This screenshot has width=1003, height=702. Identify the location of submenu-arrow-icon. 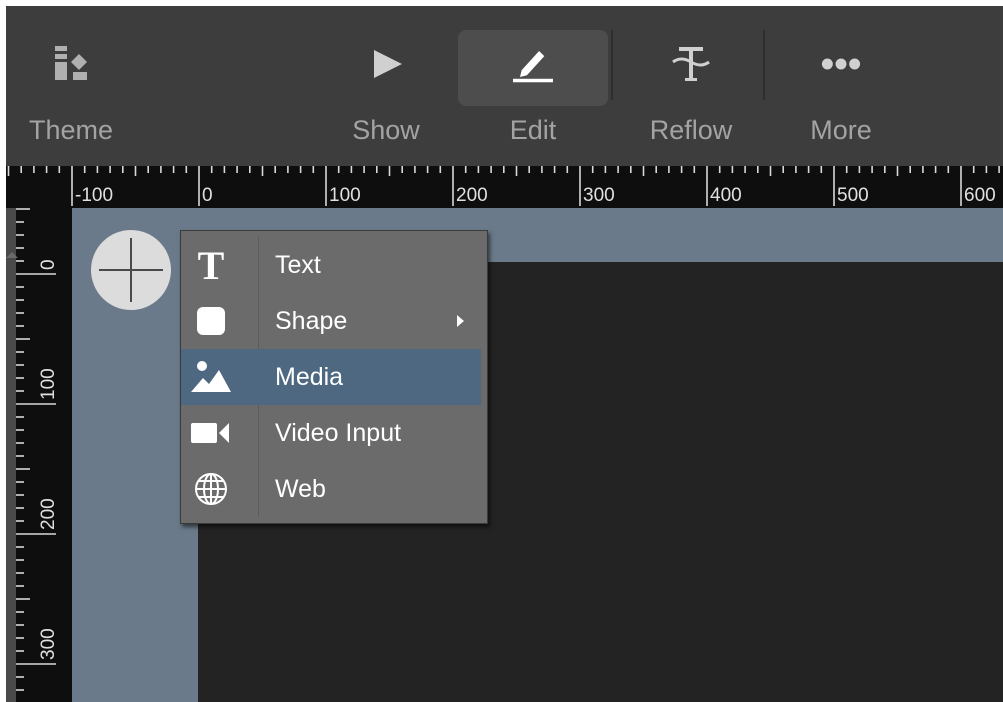
(460, 321).